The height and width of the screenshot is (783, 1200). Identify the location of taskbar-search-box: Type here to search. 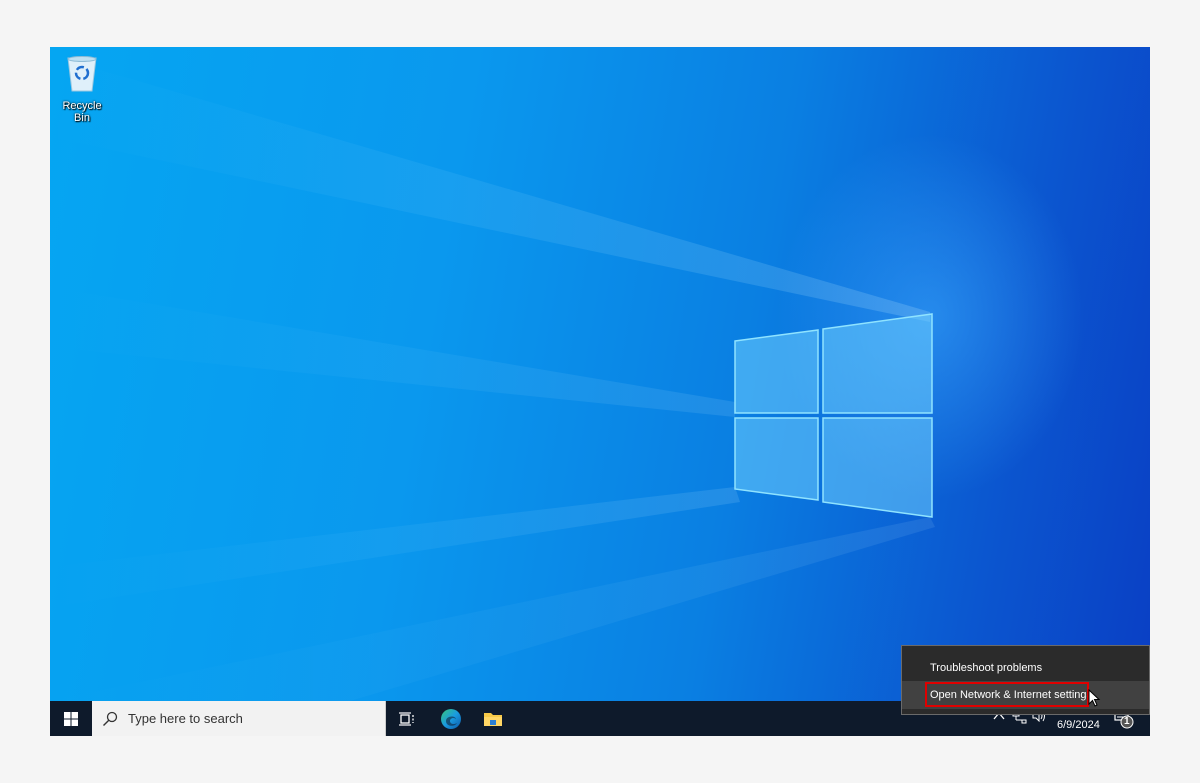
(239, 718).